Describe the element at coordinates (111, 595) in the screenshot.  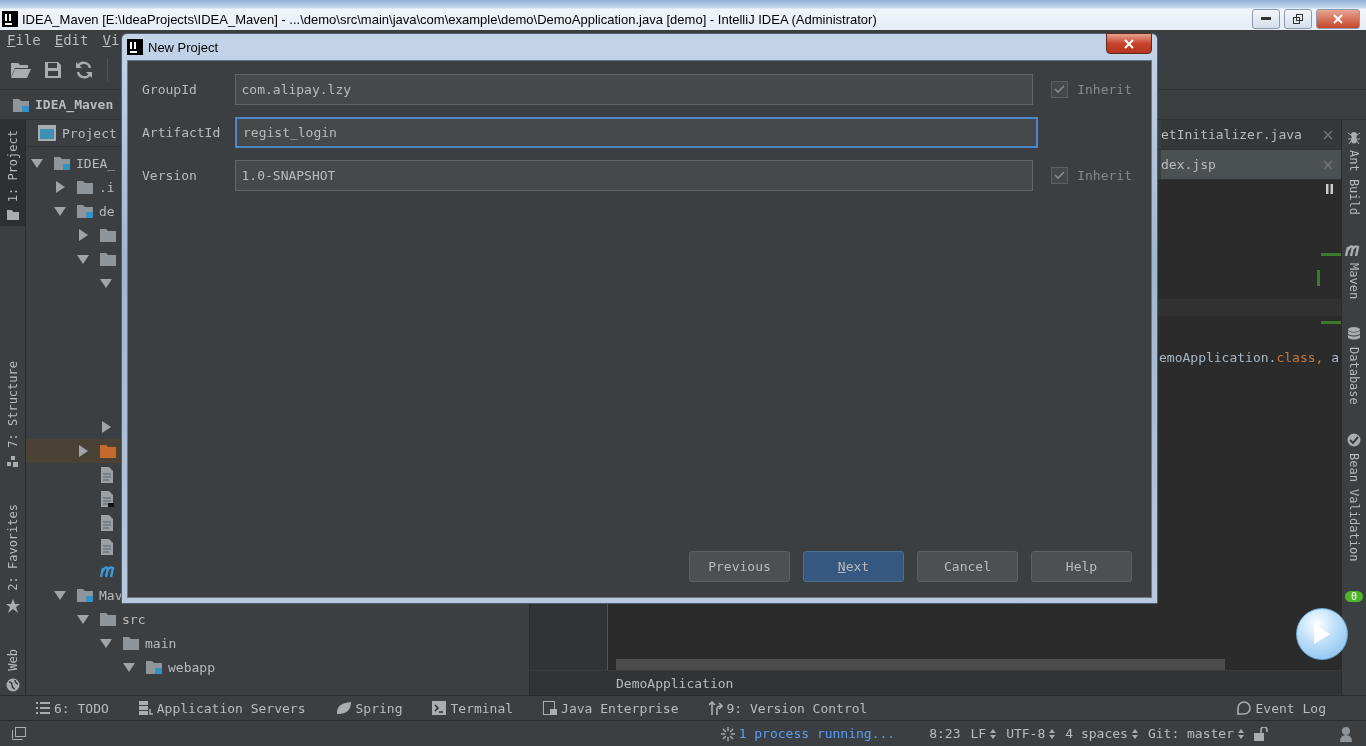
I see `tree-label: Mav` at that location.